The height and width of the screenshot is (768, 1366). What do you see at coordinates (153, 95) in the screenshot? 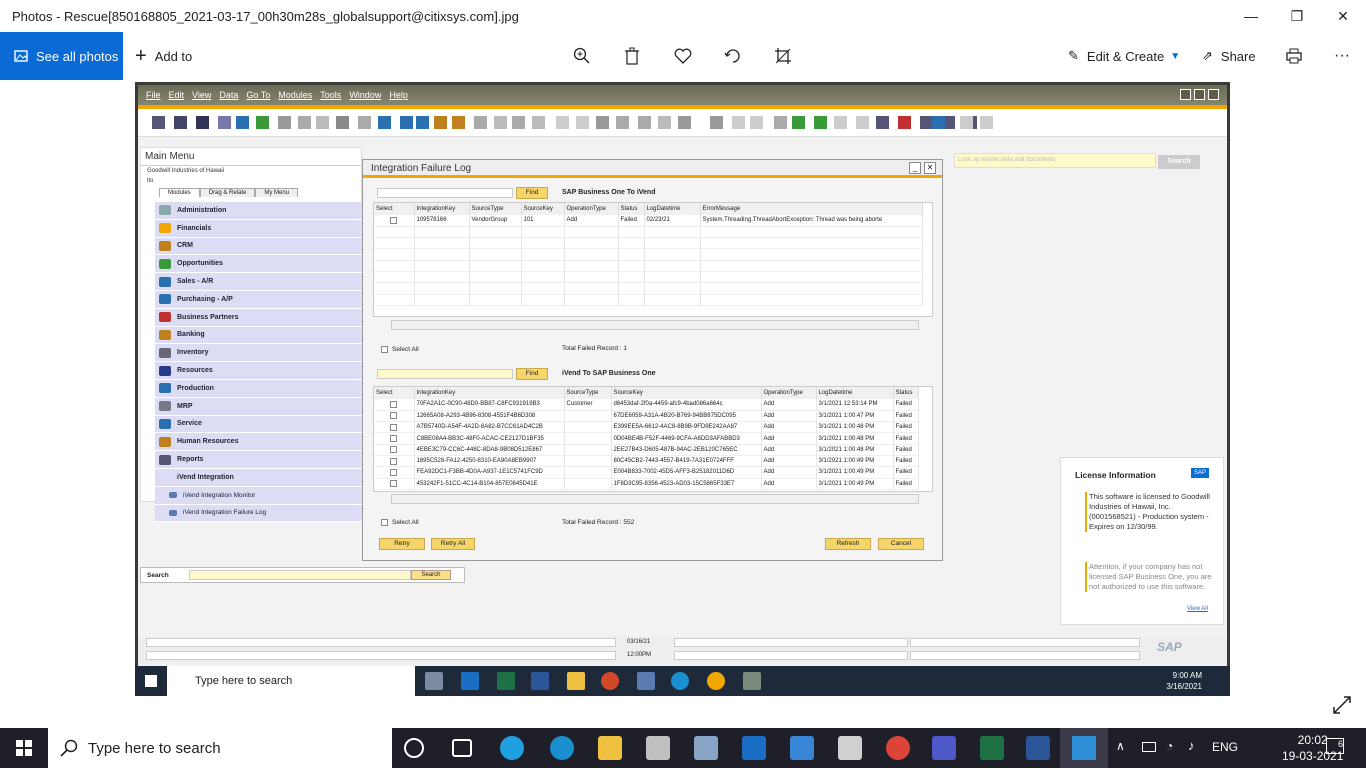
I see `menu-file: File` at bounding box center [153, 95].